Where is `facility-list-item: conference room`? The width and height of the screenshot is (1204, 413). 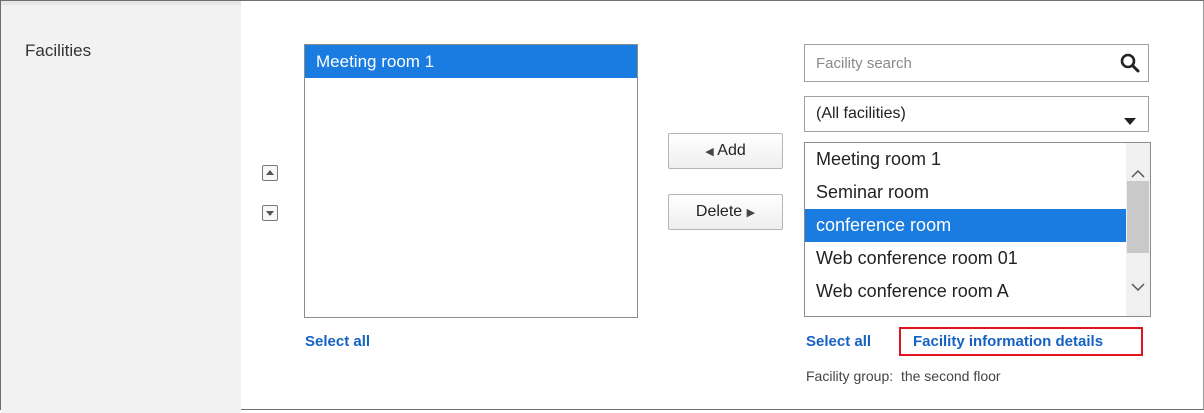
facility-list-item: conference room is located at coordinates (976, 225).